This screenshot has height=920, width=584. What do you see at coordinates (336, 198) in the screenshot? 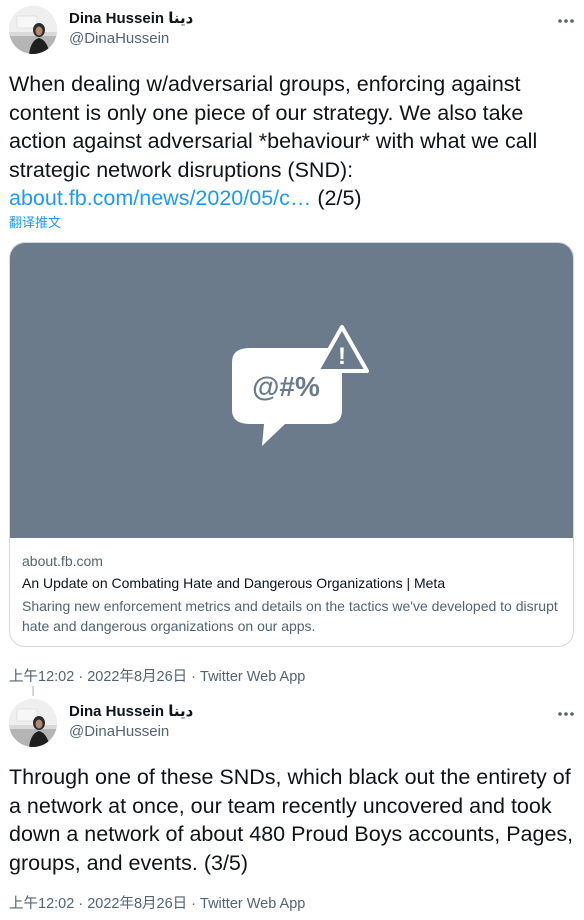
I see `tweet-text-suffix: (2/5)` at bounding box center [336, 198].